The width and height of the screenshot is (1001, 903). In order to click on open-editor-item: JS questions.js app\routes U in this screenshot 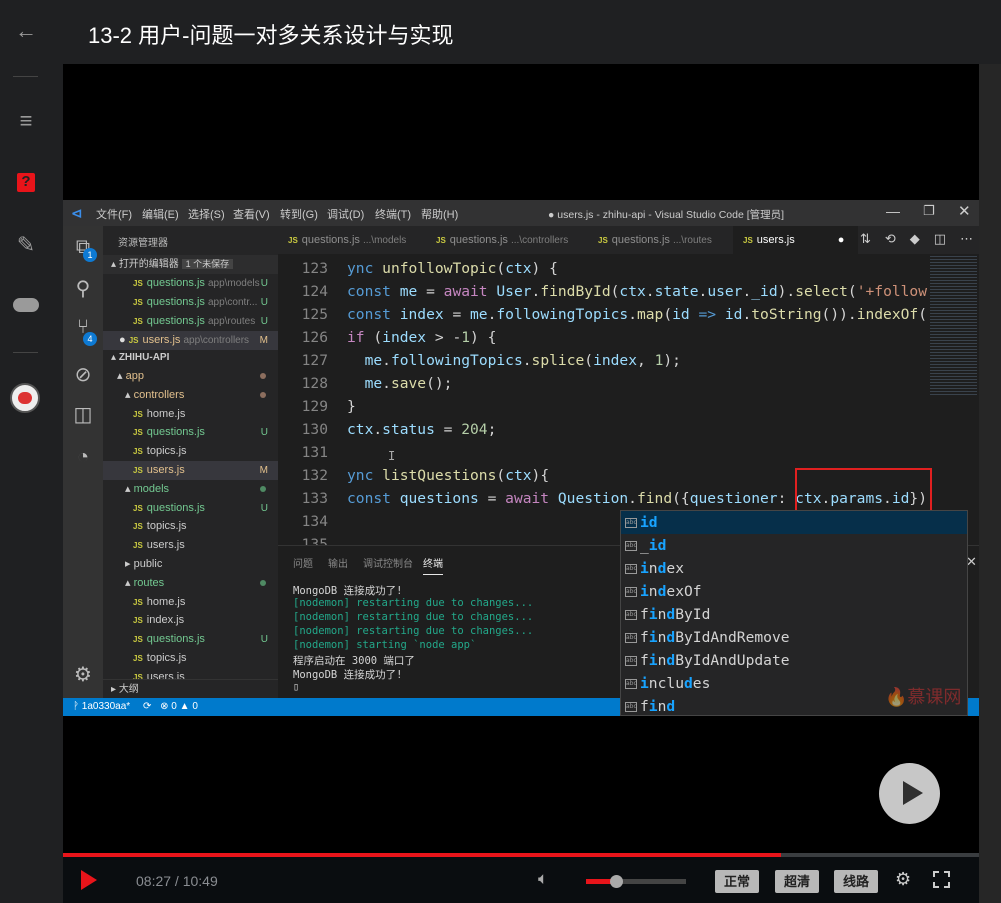, I will do `click(190, 321)`.